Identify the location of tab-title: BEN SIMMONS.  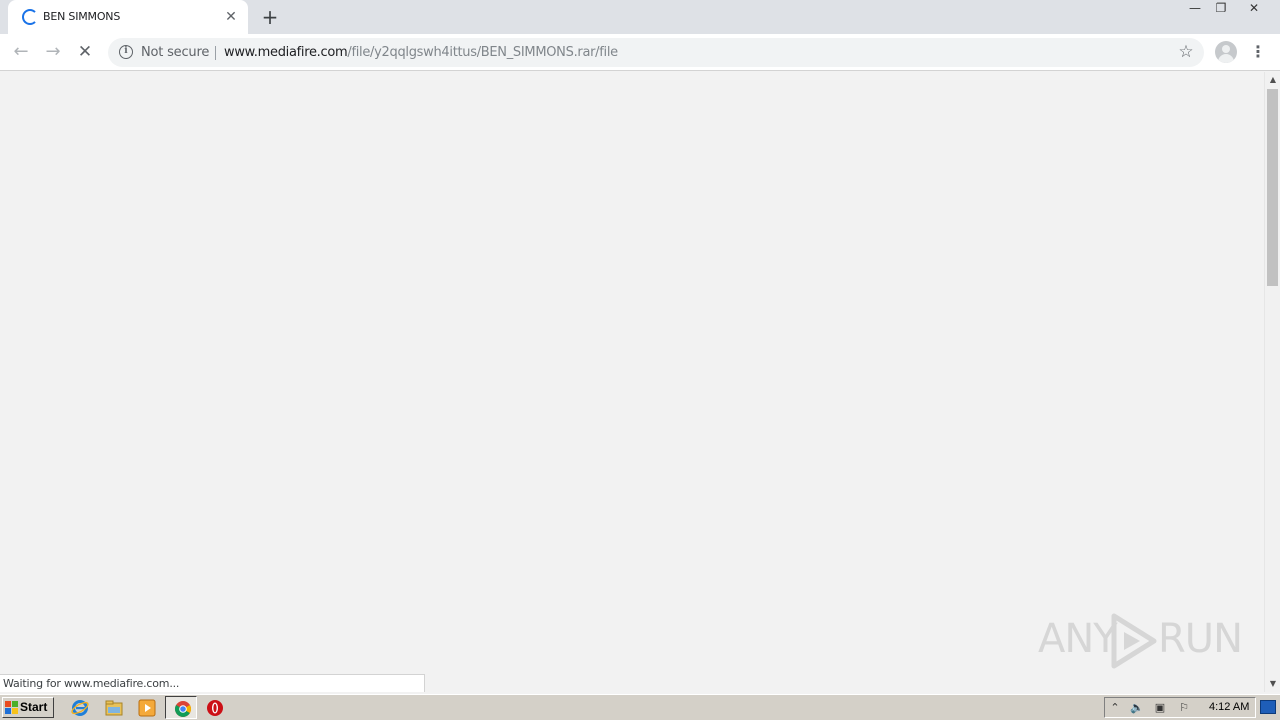
(82, 16).